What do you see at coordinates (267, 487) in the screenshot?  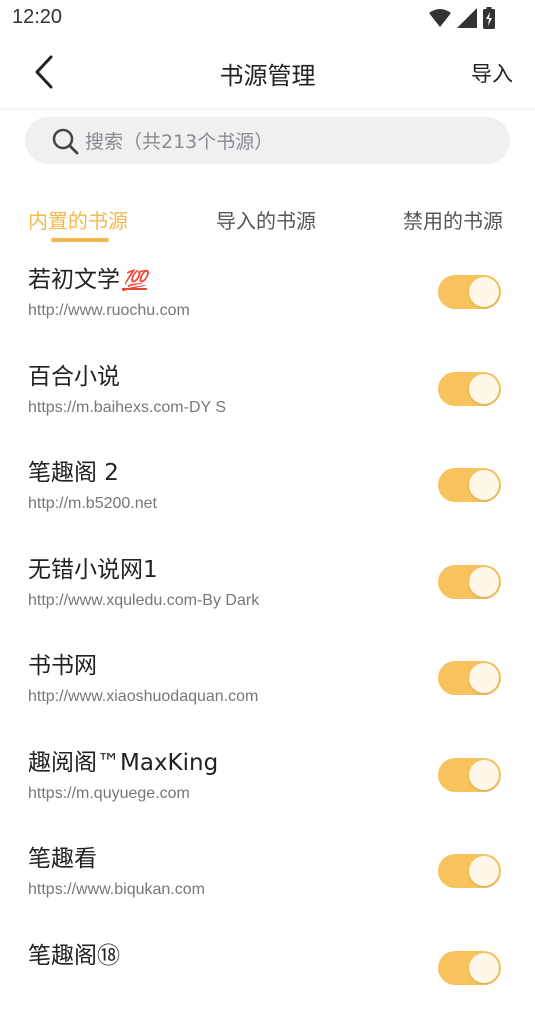 I see `list-item: 笔趣阁 2 http://m.b5200.net` at bounding box center [267, 487].